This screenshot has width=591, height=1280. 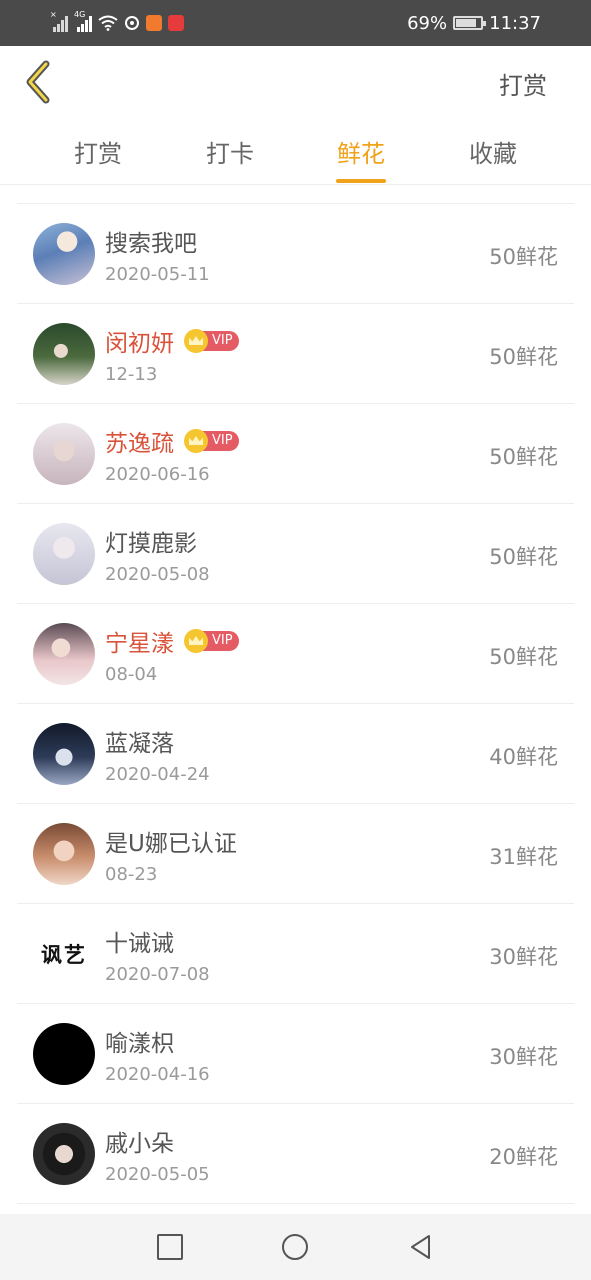 I want to click on reward-header-button: 打赏, so click(x=523, y=83).